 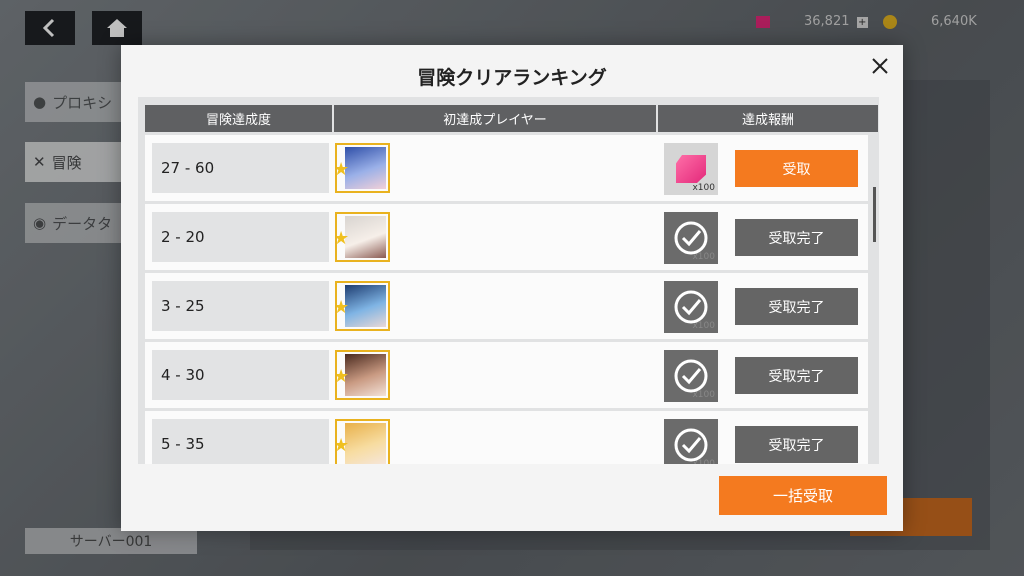 I want to click on claim-all-button: 一括受取, so click(x=803, y=495).